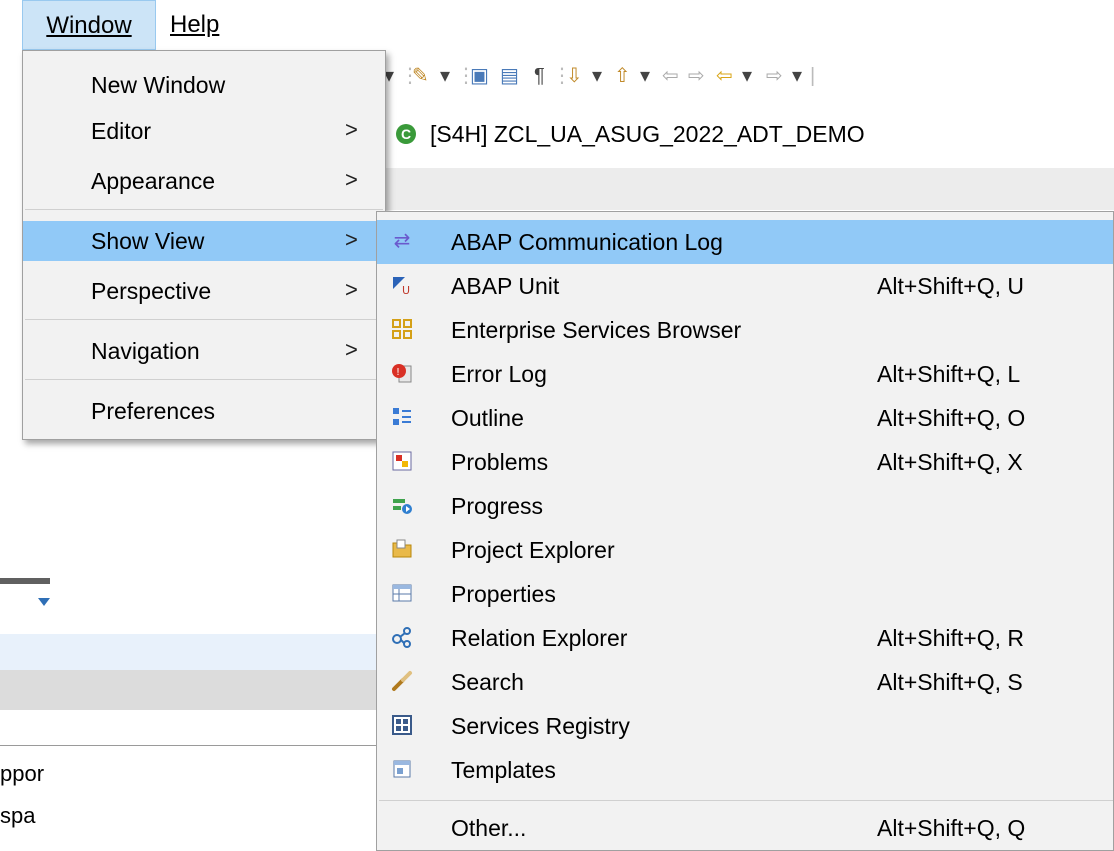 This screenshot has width=1114, height=851. What do you see at coordinates (539, 76) in the screenshot?
I see `toolbar-pilcrow-icon: ¶` at bounding box center [539, 76].